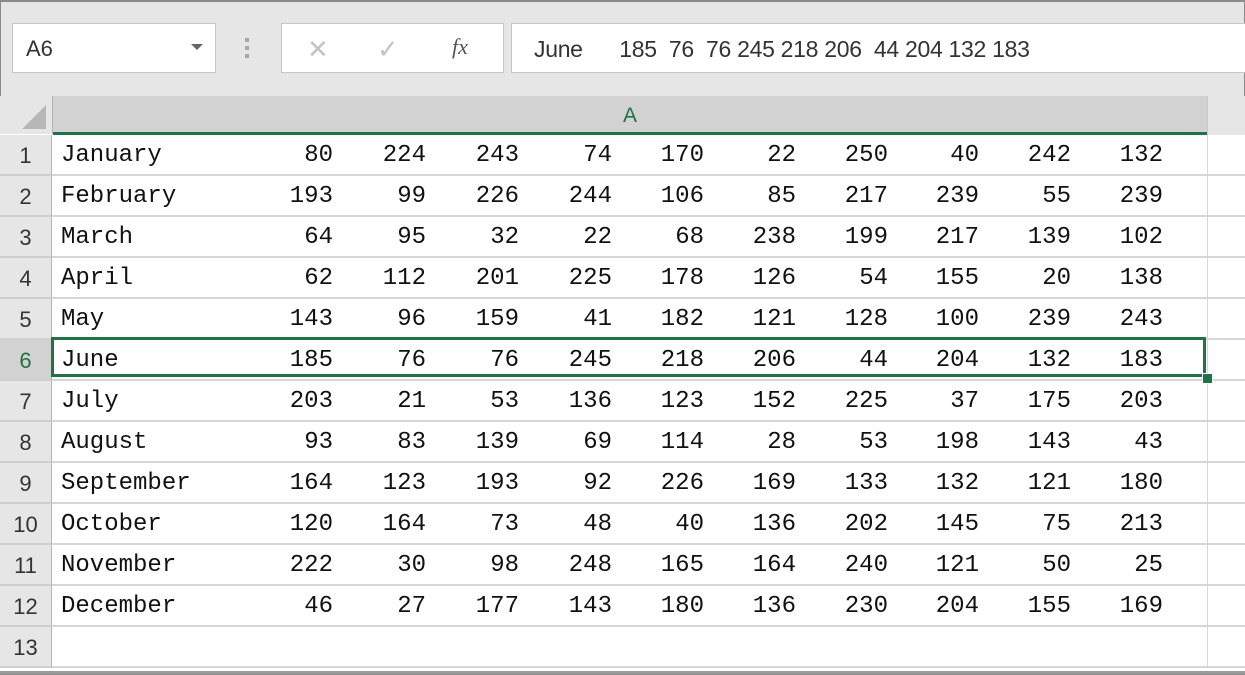 This screenshot has height=675, width=1245. I want to click on row-header: 9, so click(26, 483).